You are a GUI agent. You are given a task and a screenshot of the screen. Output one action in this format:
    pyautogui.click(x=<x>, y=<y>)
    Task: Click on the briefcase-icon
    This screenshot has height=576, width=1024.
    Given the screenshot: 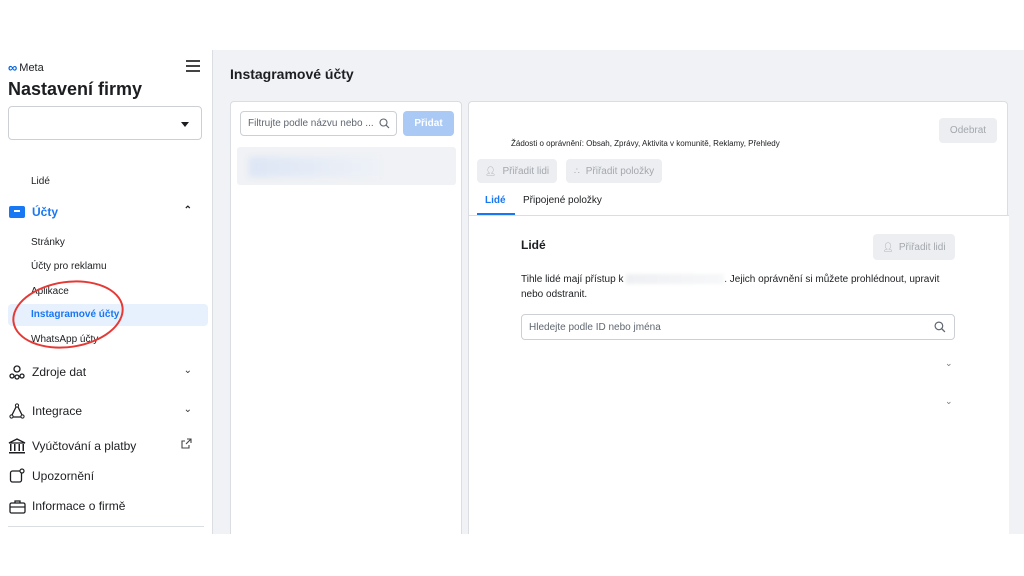 What is the action you would take?
    pyautogui.click(x=17, y=506)
    